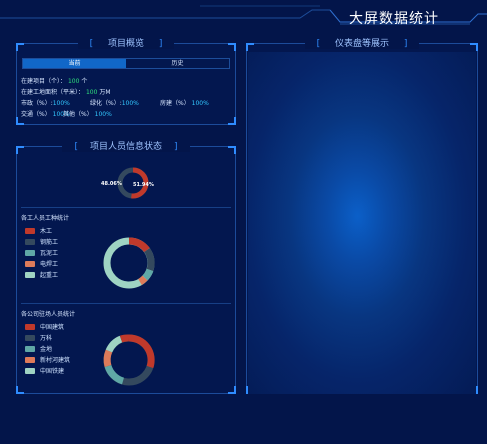 The height and width of the screenshot is (444, 487). I want to click on worktype-legend: 木工 钢筋工 瓦泥工 电焊工 起重工, so click(41, 252).